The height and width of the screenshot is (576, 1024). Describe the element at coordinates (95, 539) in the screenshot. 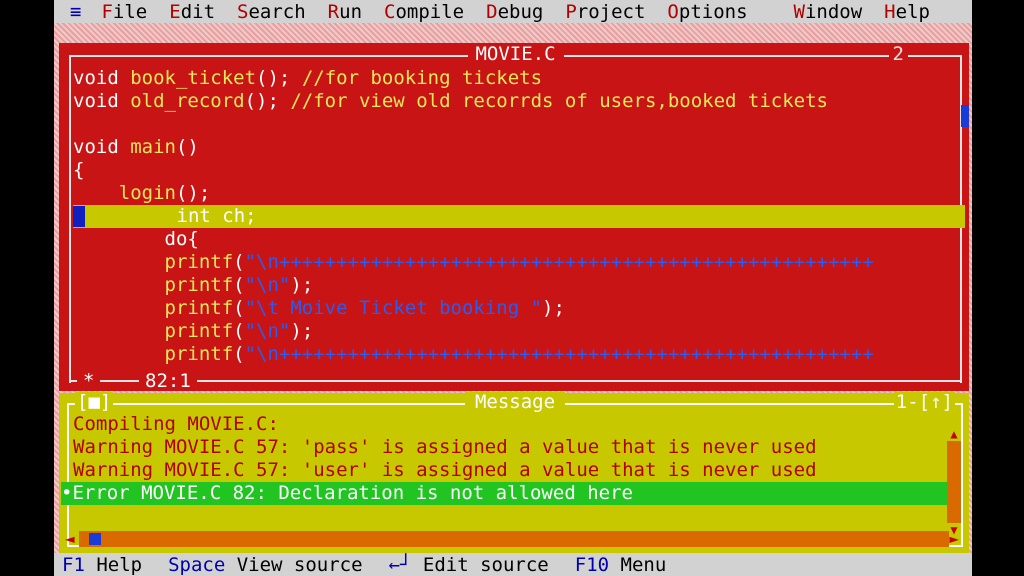

I see `hscroll-thumb` at that location.